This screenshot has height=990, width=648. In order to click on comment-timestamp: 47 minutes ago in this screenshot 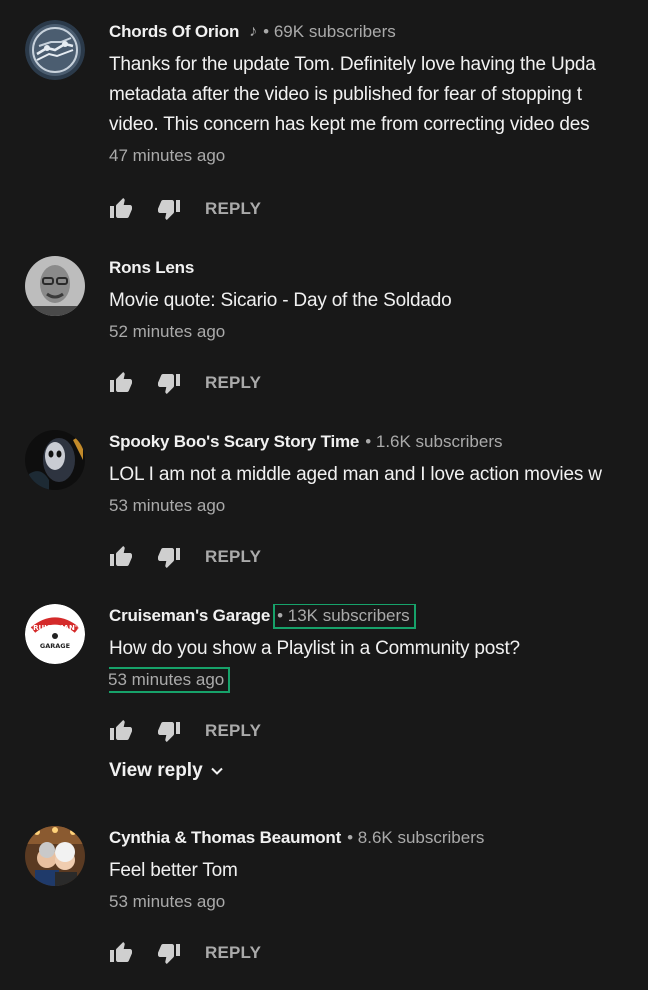, I will do `click(167, 156)`.